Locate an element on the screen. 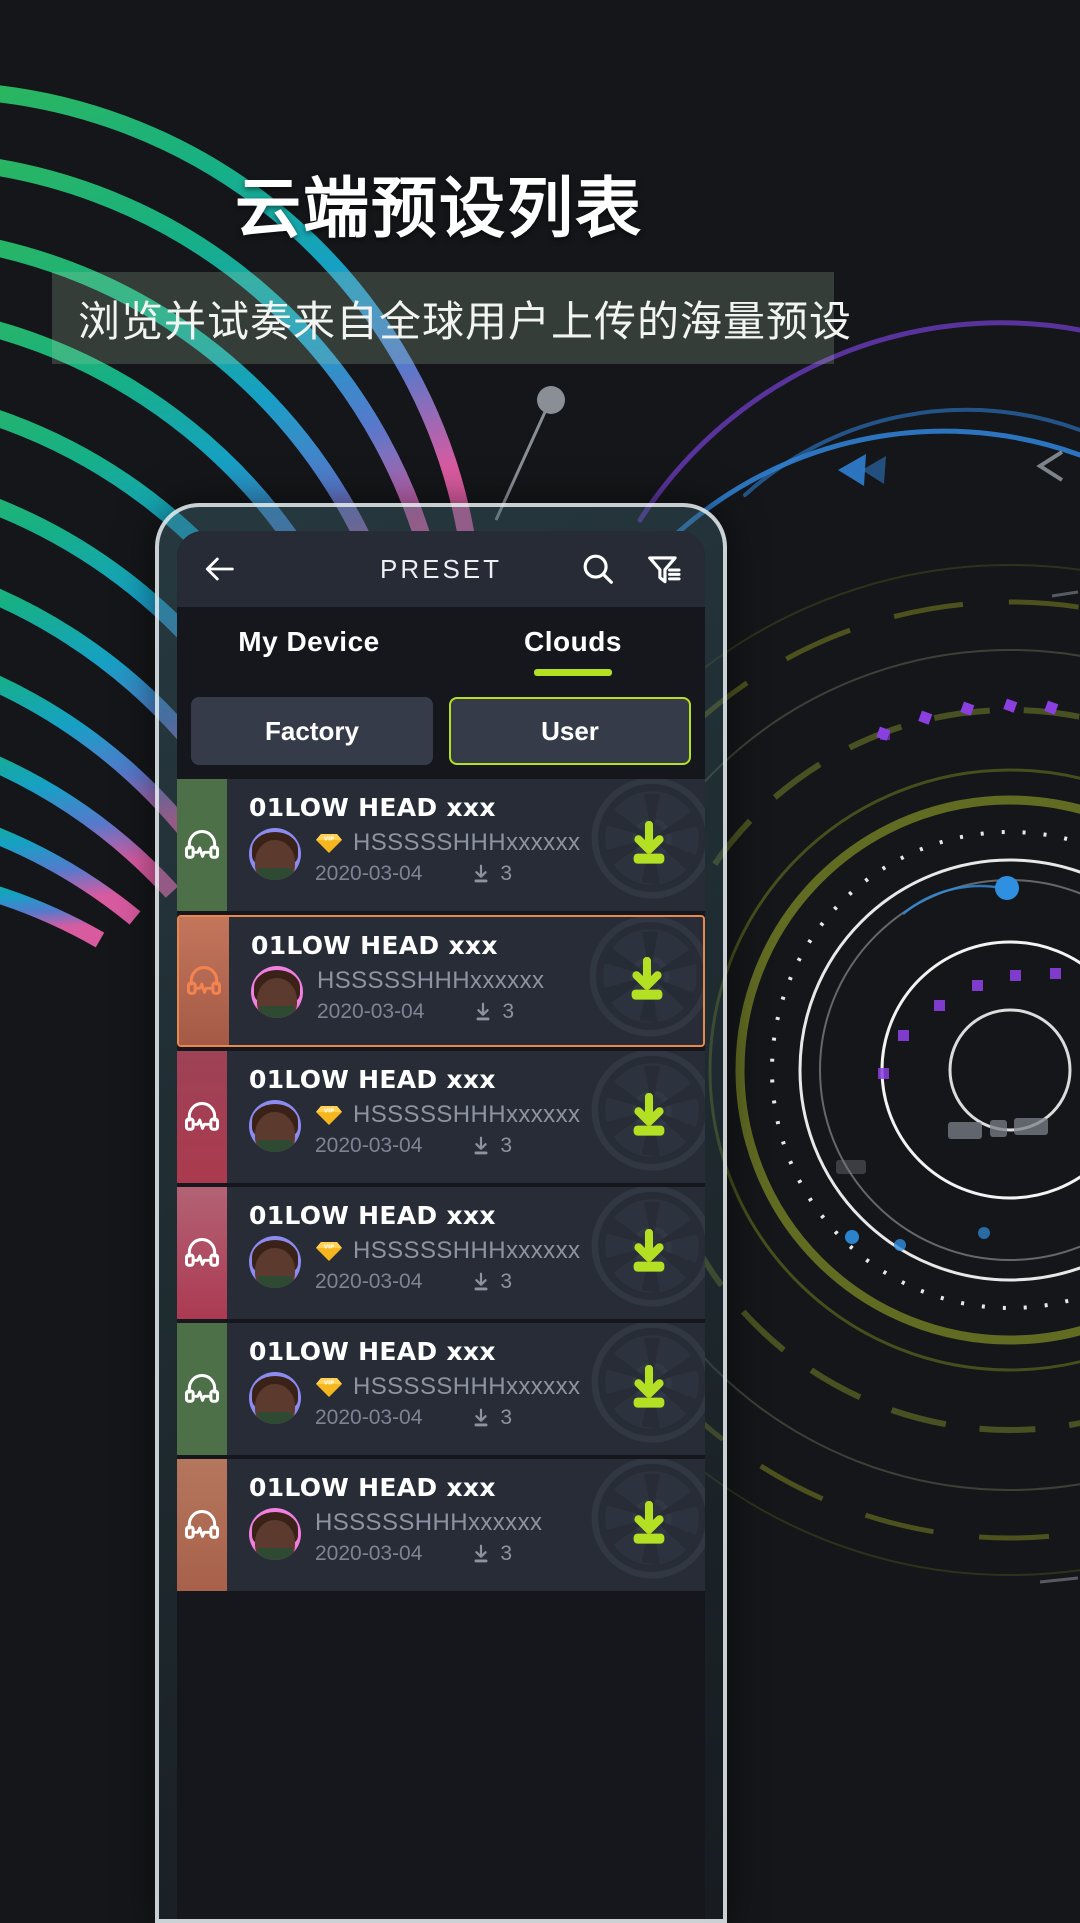 The height and width of the screenshot is (1923, 1080). segment-user-label: User is located at coordinates (570, 730).